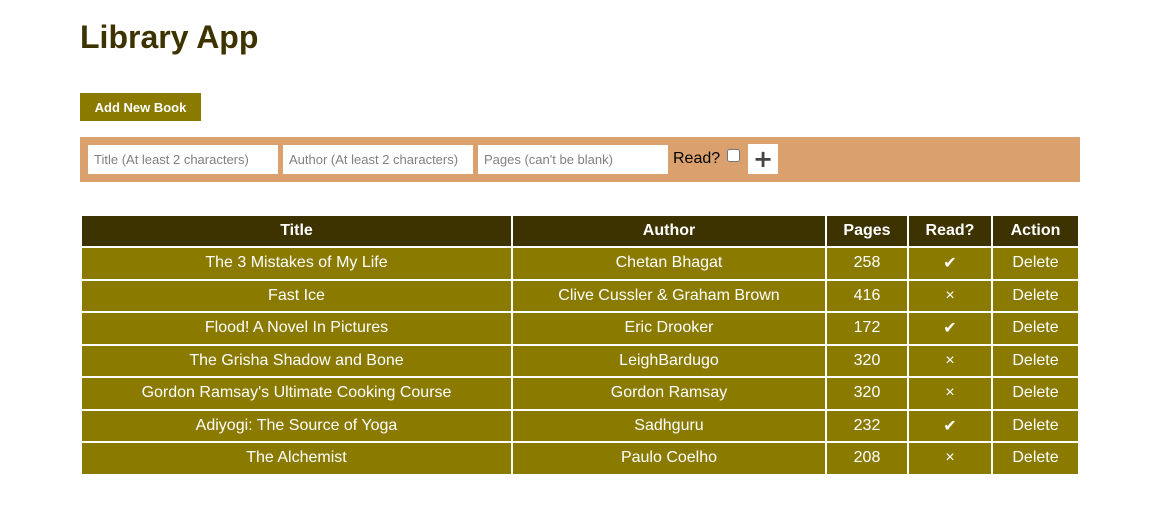 The height and width of the screenshot is (526, 1162). I want to click on header-pages: Pages, so click(867, 231).